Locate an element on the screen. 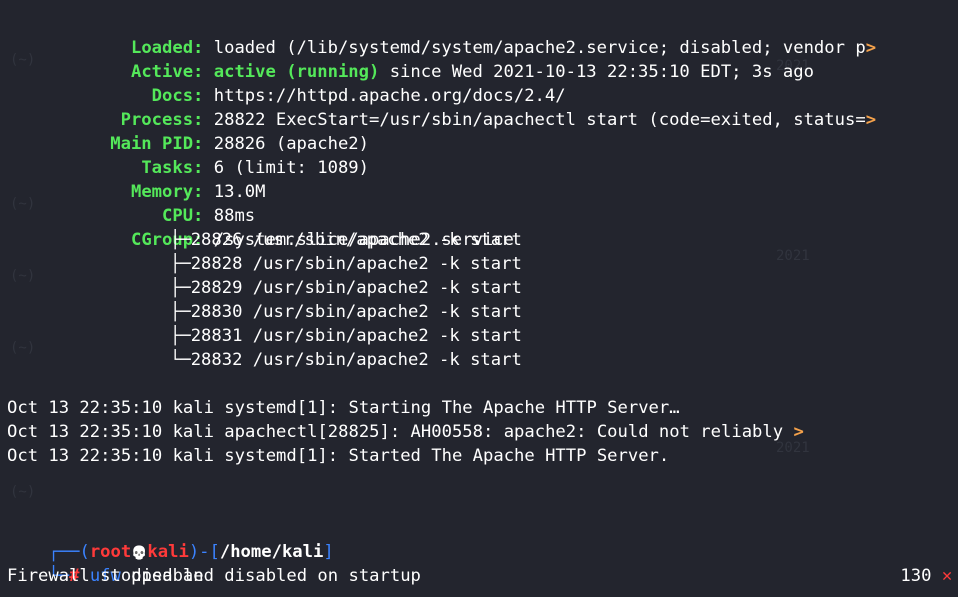 The width and height of the screenshot is (958, 597). process-entry: ├─28829 /usr/sbin/apache2 -k start is located at coordinates (346, 288).